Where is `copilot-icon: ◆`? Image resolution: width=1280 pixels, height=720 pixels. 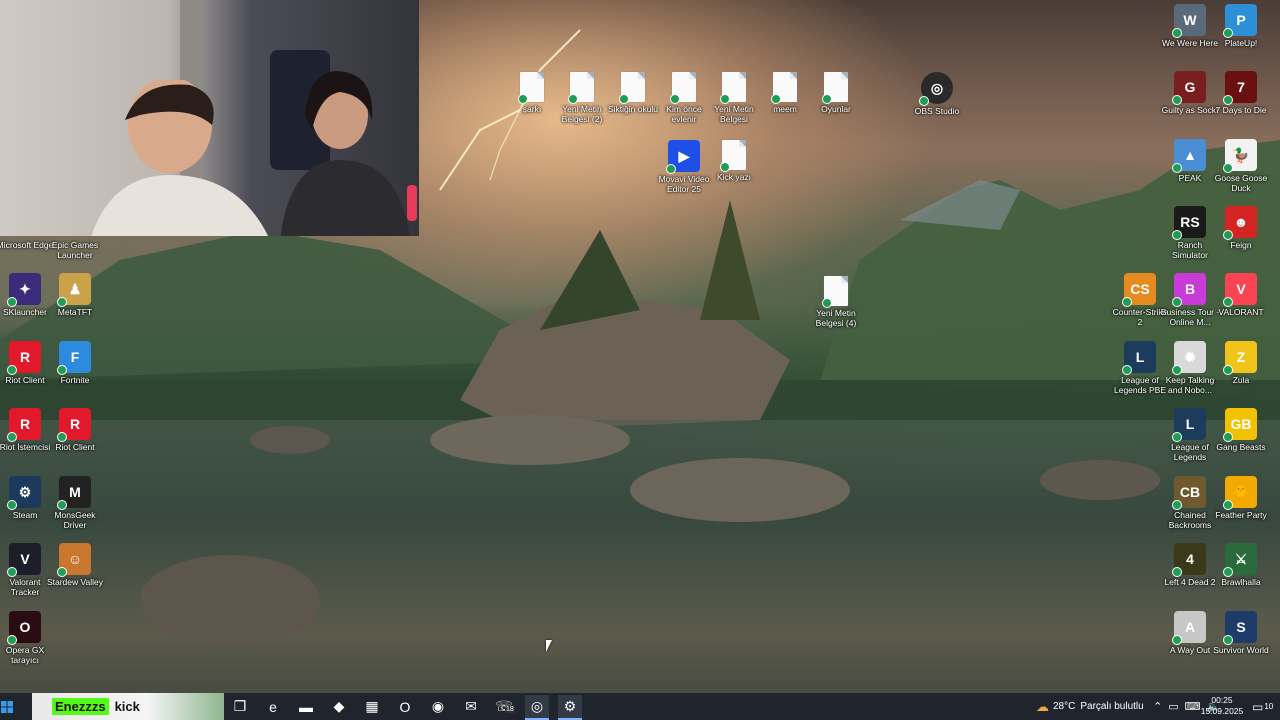
copilot-icon: ◆ is located at coordinates (339, 706).